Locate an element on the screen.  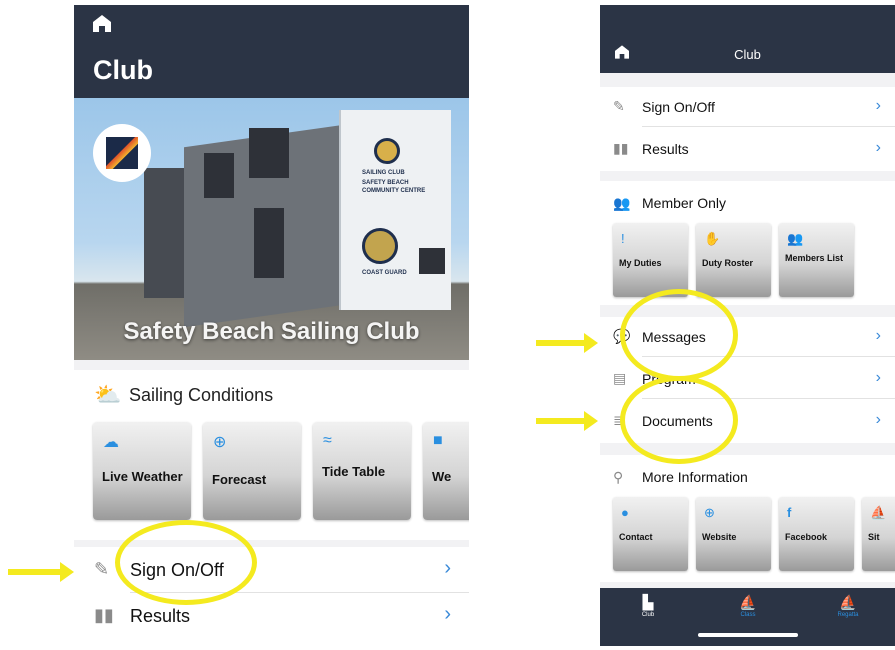
row-divider is located at coordinates (768, 126).